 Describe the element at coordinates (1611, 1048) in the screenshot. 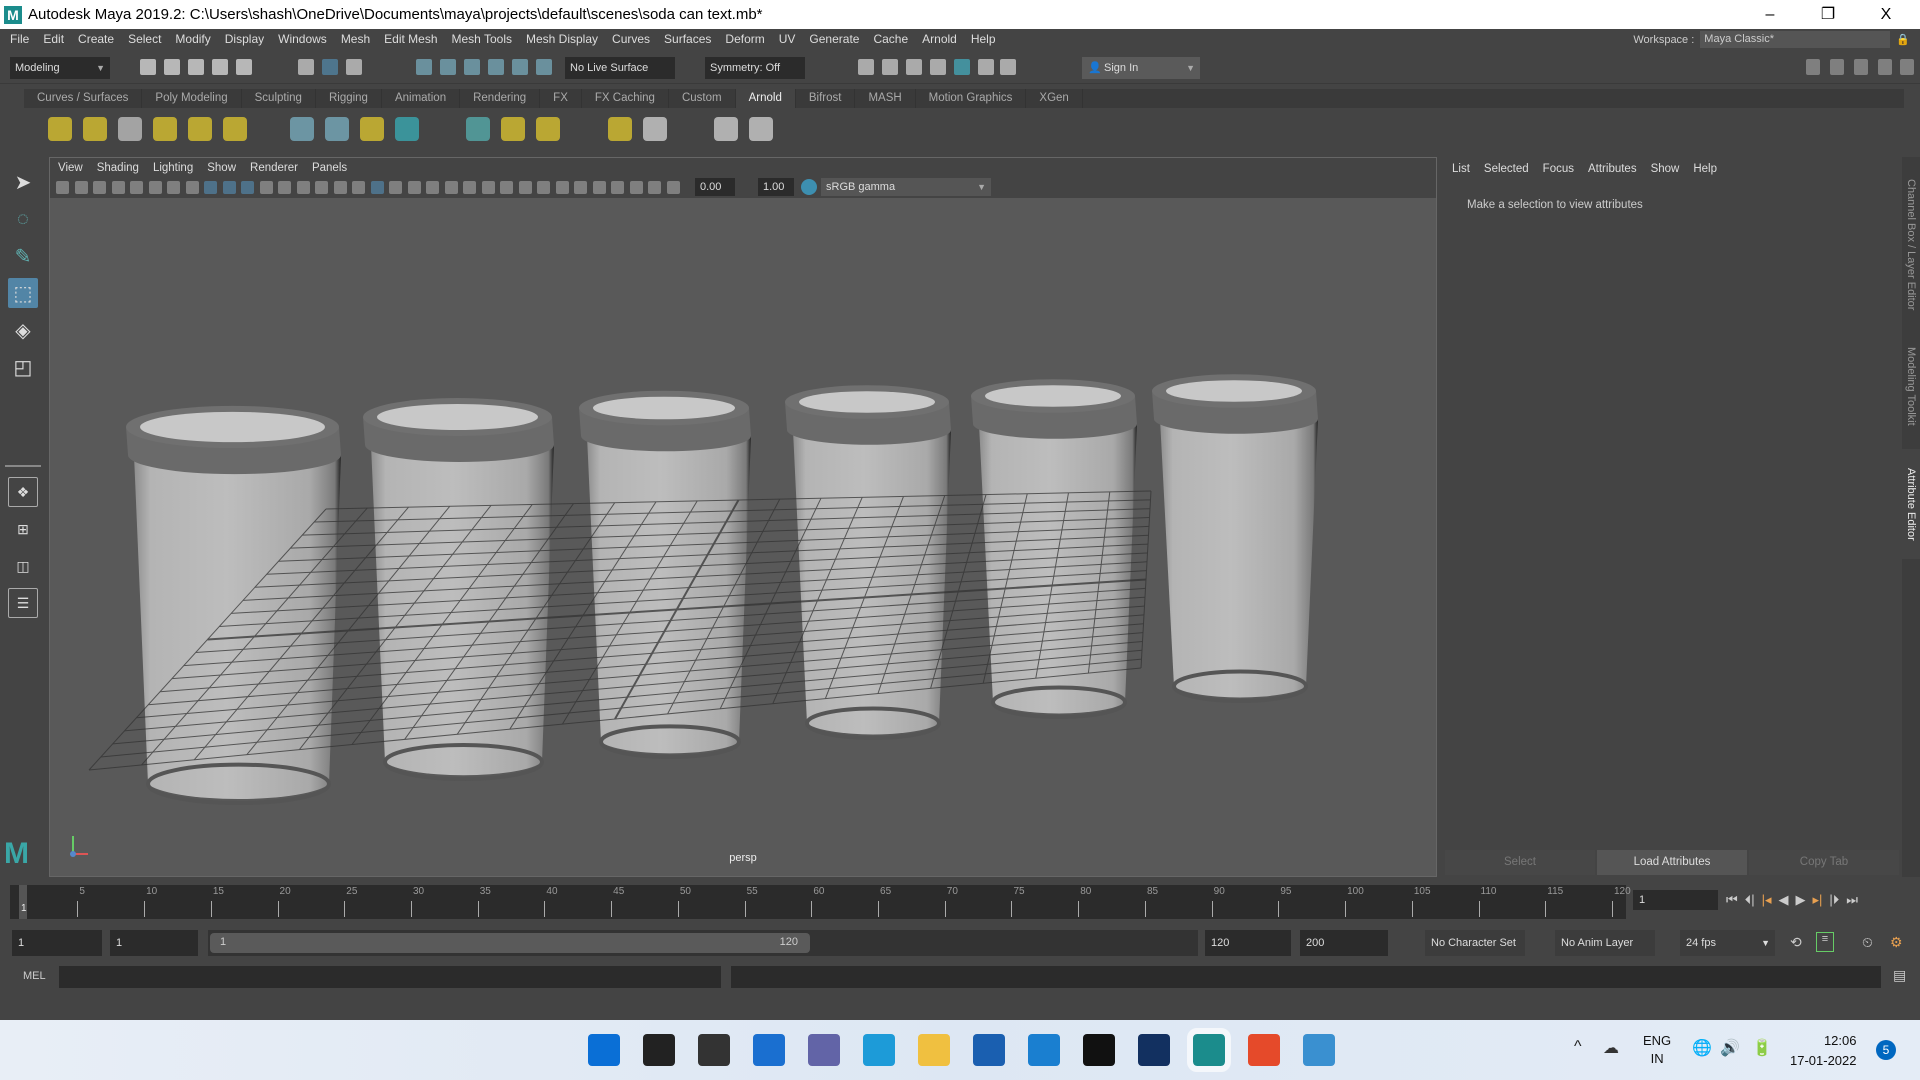

I see `network-icon: ☁` at that location.